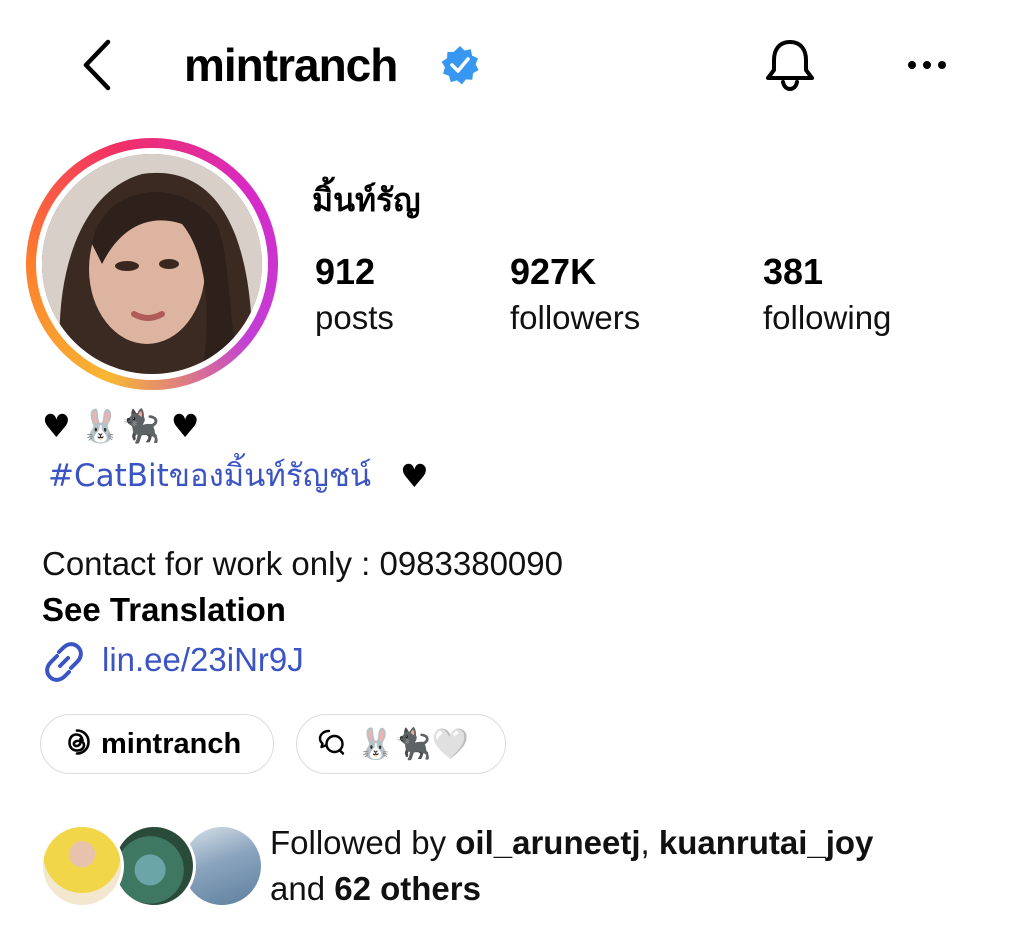  Describe the element at coordinates (291, 65) in the screenshot. I see `profile-username: mintranch` at that location.